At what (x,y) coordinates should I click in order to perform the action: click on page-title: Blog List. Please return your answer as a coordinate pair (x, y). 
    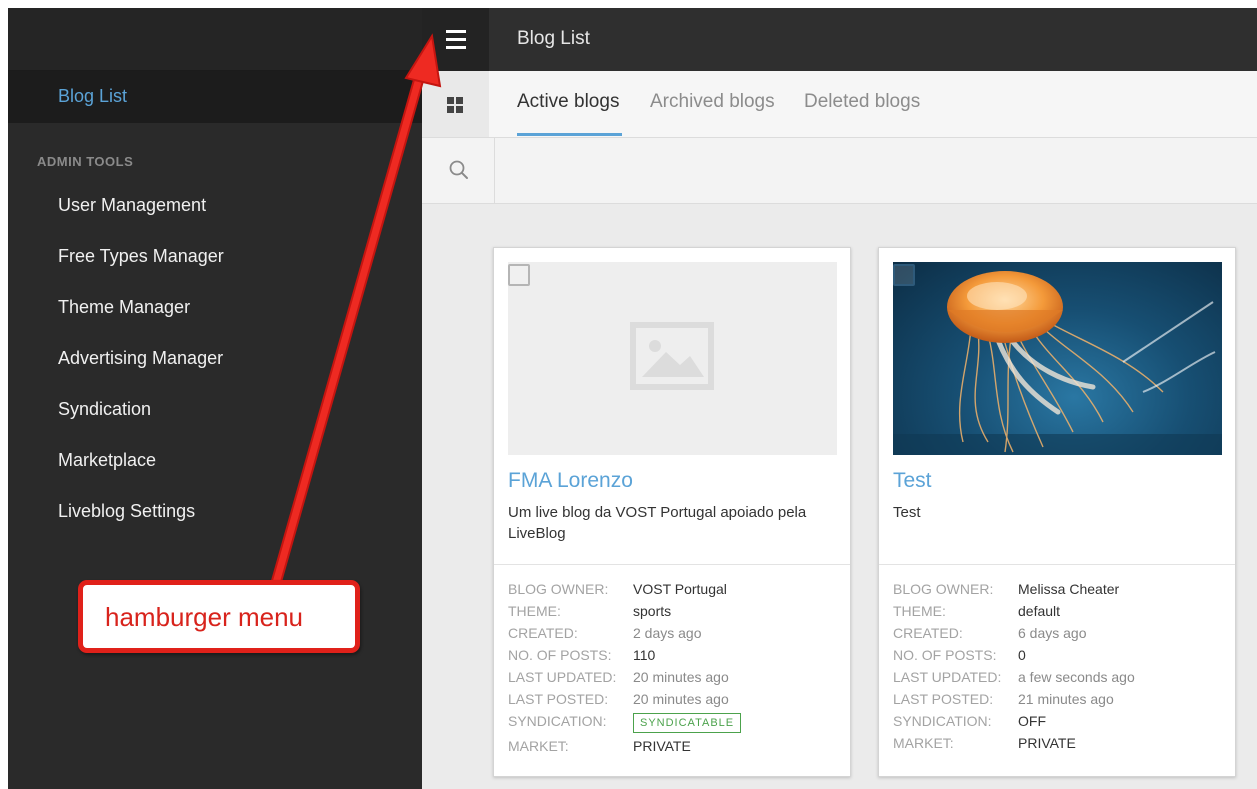
    Looking at the image, I should click on (553, 38).